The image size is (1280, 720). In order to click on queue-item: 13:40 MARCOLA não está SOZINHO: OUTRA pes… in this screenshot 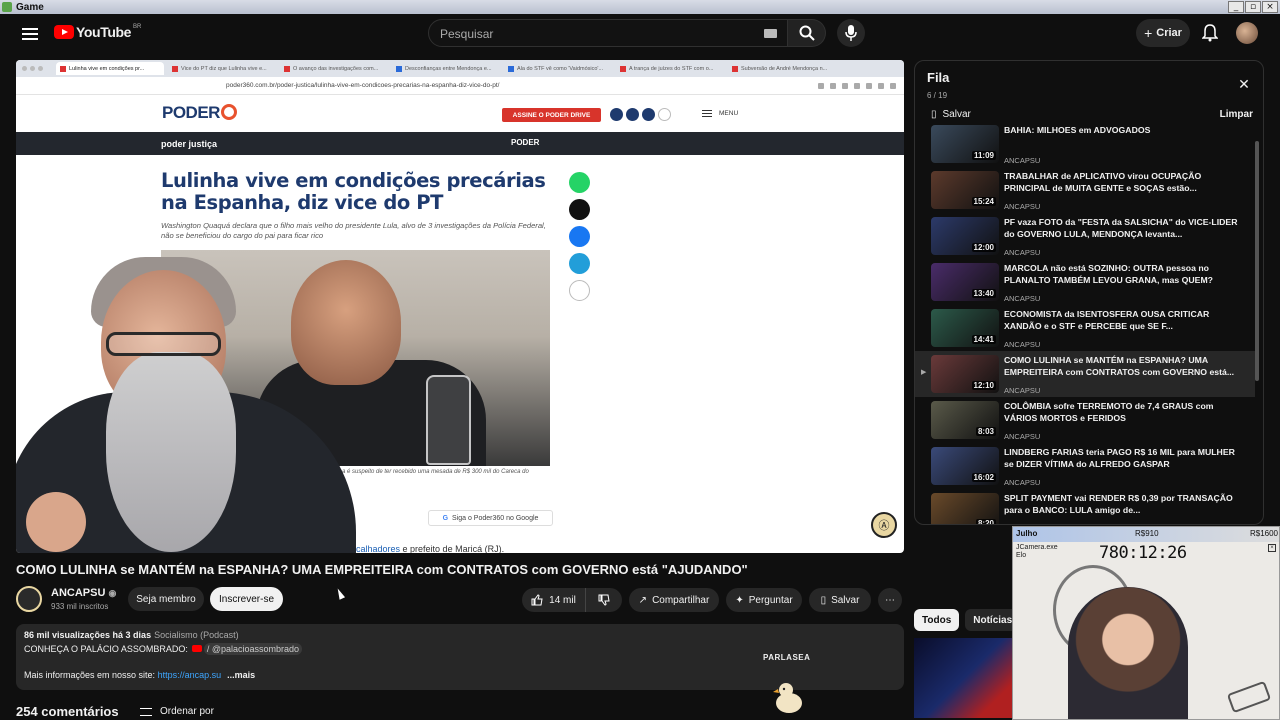, I will do `click(1085, 282)`.